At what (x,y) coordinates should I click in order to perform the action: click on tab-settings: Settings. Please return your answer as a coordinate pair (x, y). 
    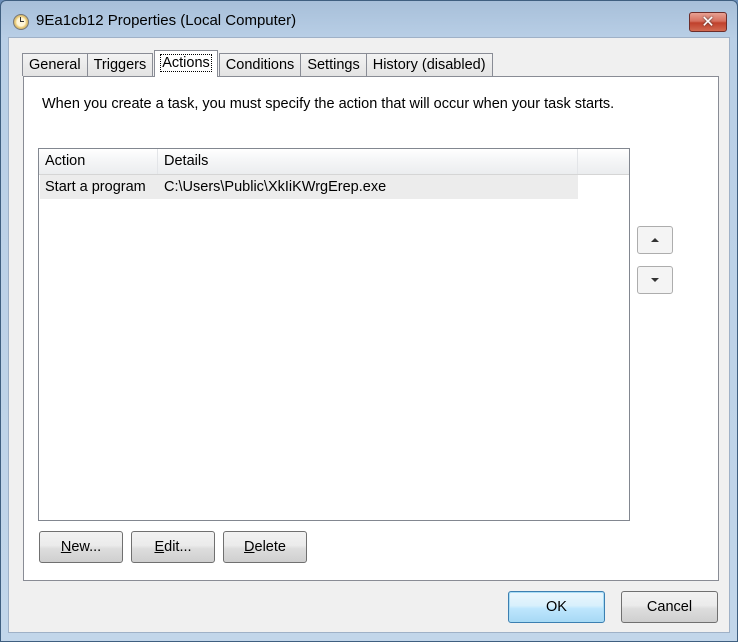
    Looking at the image, I should click on (333, 64).